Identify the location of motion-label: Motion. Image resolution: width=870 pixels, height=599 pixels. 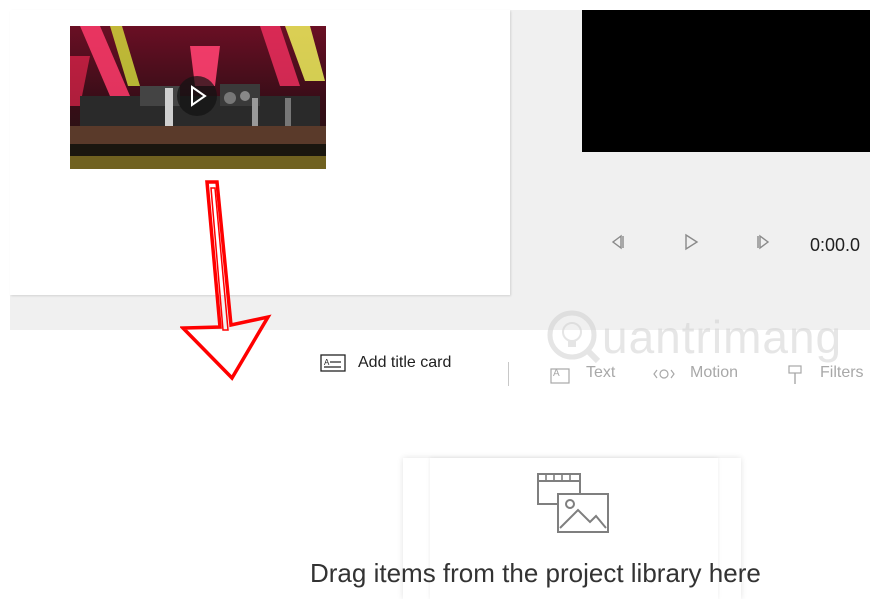
(714, 372).